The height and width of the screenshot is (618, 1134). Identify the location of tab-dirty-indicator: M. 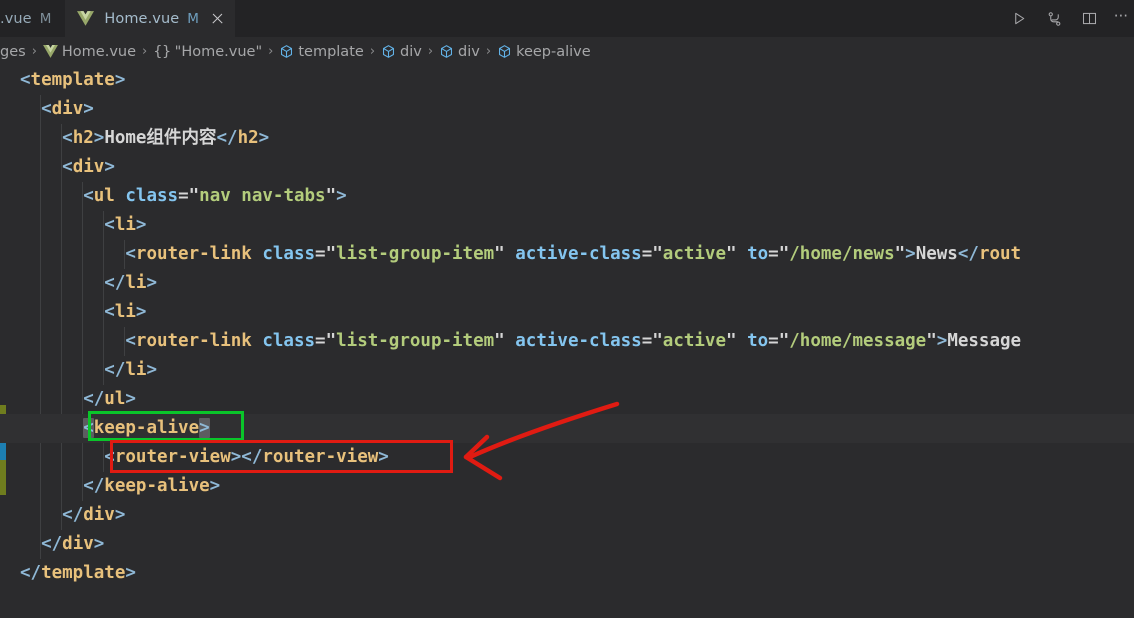
(193, 18).